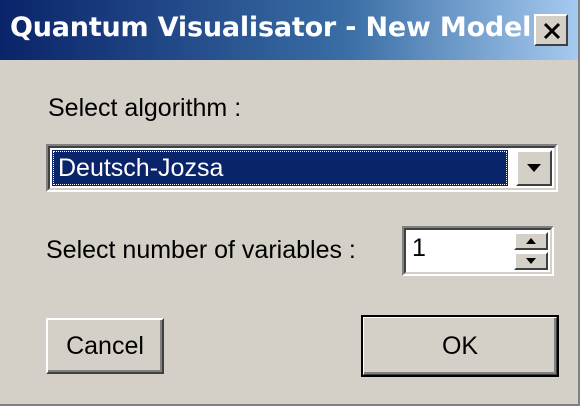 This screenshot has width=580, height=406. What do you see at coordinates (478, 251) in the screenshot?
I see `variables-spinner: 1` at bounding box center [478, 251].